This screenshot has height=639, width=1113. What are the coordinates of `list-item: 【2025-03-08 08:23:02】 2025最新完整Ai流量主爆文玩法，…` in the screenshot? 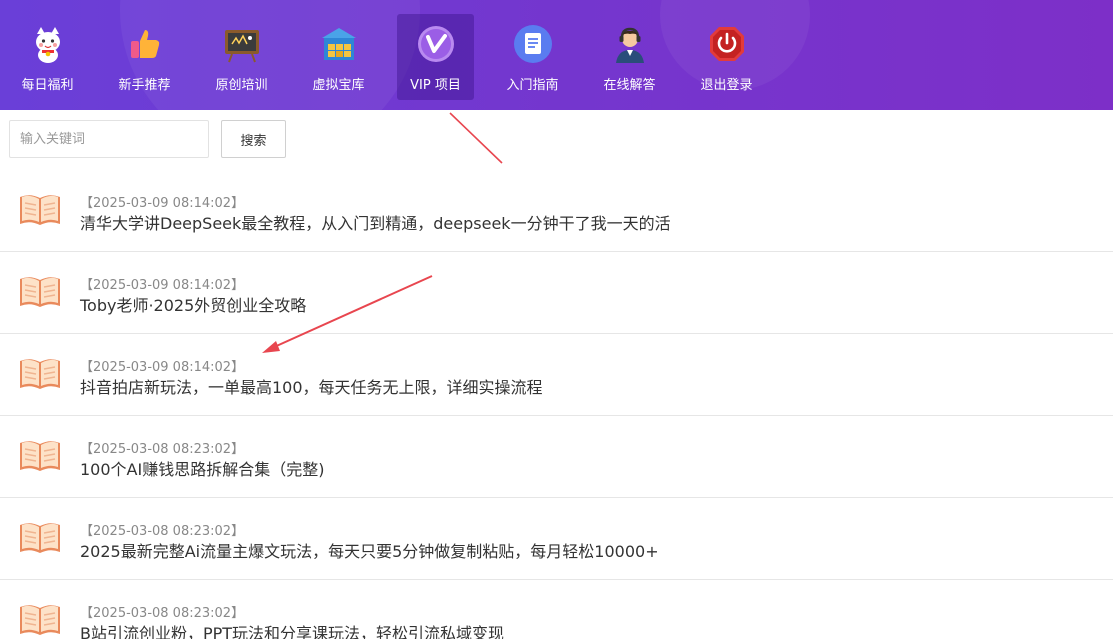 It's located at (556, 539).